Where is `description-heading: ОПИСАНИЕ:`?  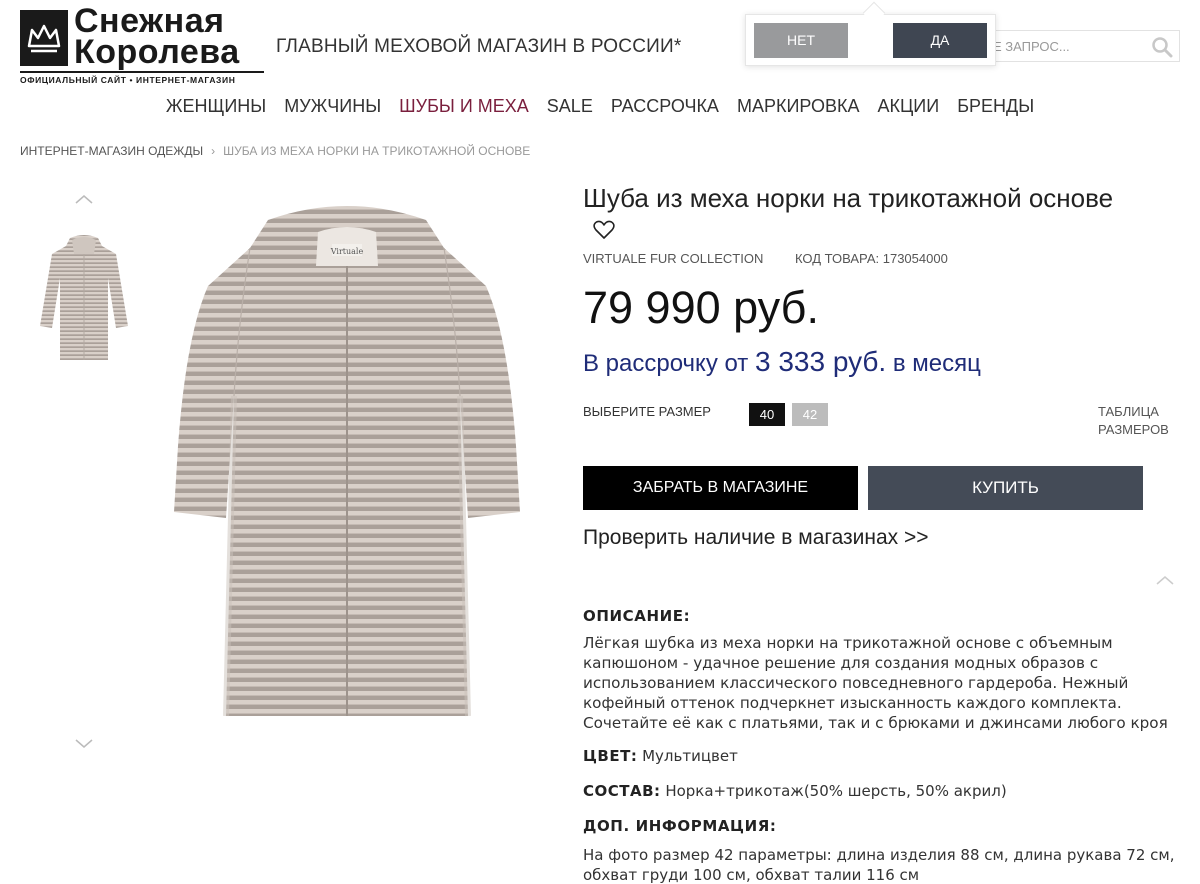 description-heading: ОПИСАНИЕ: is located at coordinates (637, 616).